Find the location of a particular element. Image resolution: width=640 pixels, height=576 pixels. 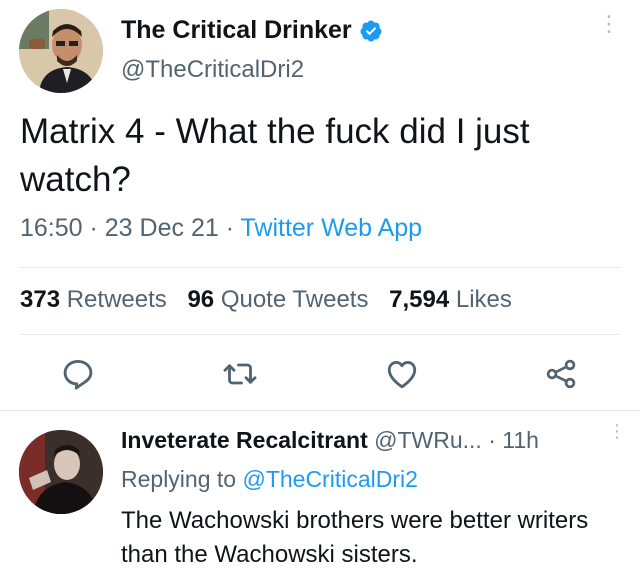

like-icon is located at coordinates (402, 374).